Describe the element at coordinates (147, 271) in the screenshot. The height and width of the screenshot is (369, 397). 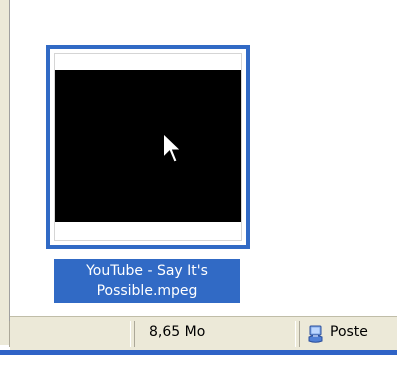
I see `file-name-line1: YouTube - Say It's` at that location.